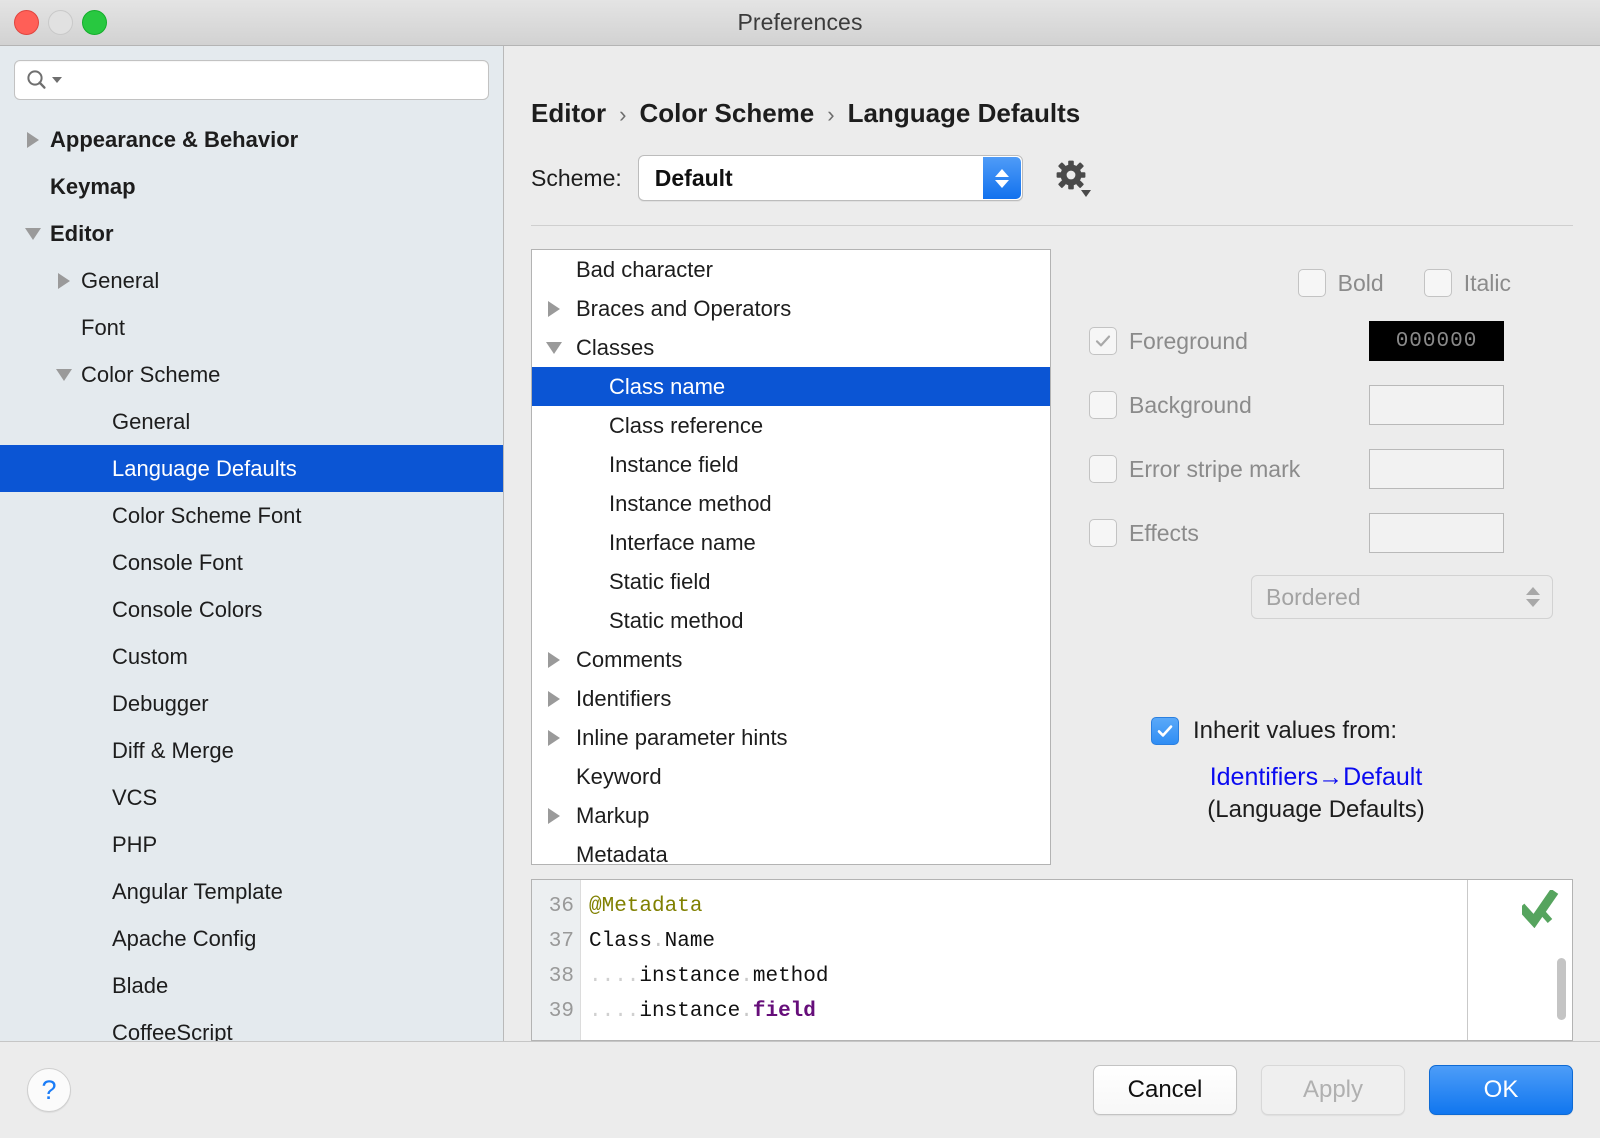 This screenshot has height=1138, width=1600. Describe the element at coordinates (1001, 178) in the screenshot. I see `scheme-stepper-icon` at that location.